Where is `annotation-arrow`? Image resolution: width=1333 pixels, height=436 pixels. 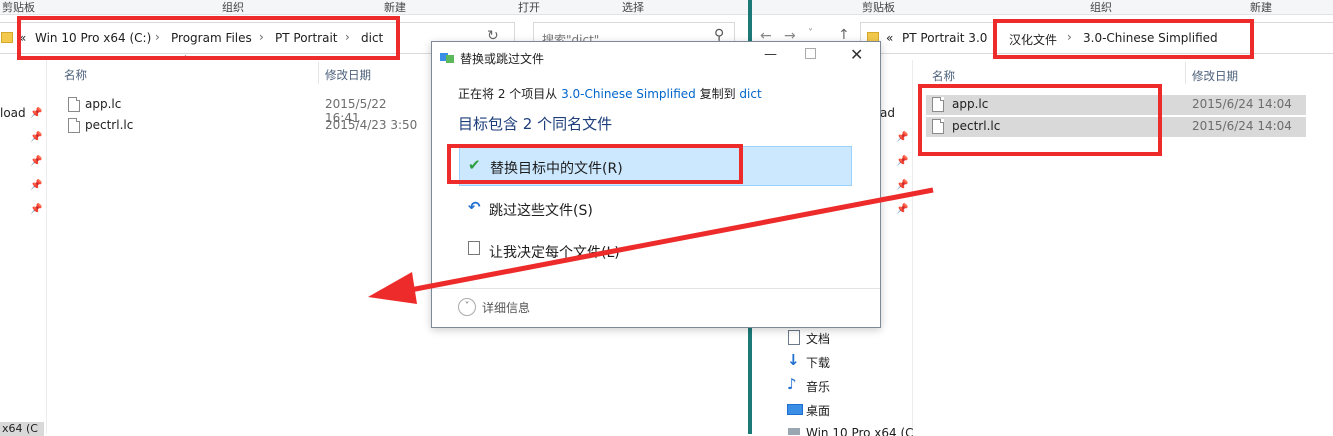 annotation-arrow is located at coordinates (651, 245).